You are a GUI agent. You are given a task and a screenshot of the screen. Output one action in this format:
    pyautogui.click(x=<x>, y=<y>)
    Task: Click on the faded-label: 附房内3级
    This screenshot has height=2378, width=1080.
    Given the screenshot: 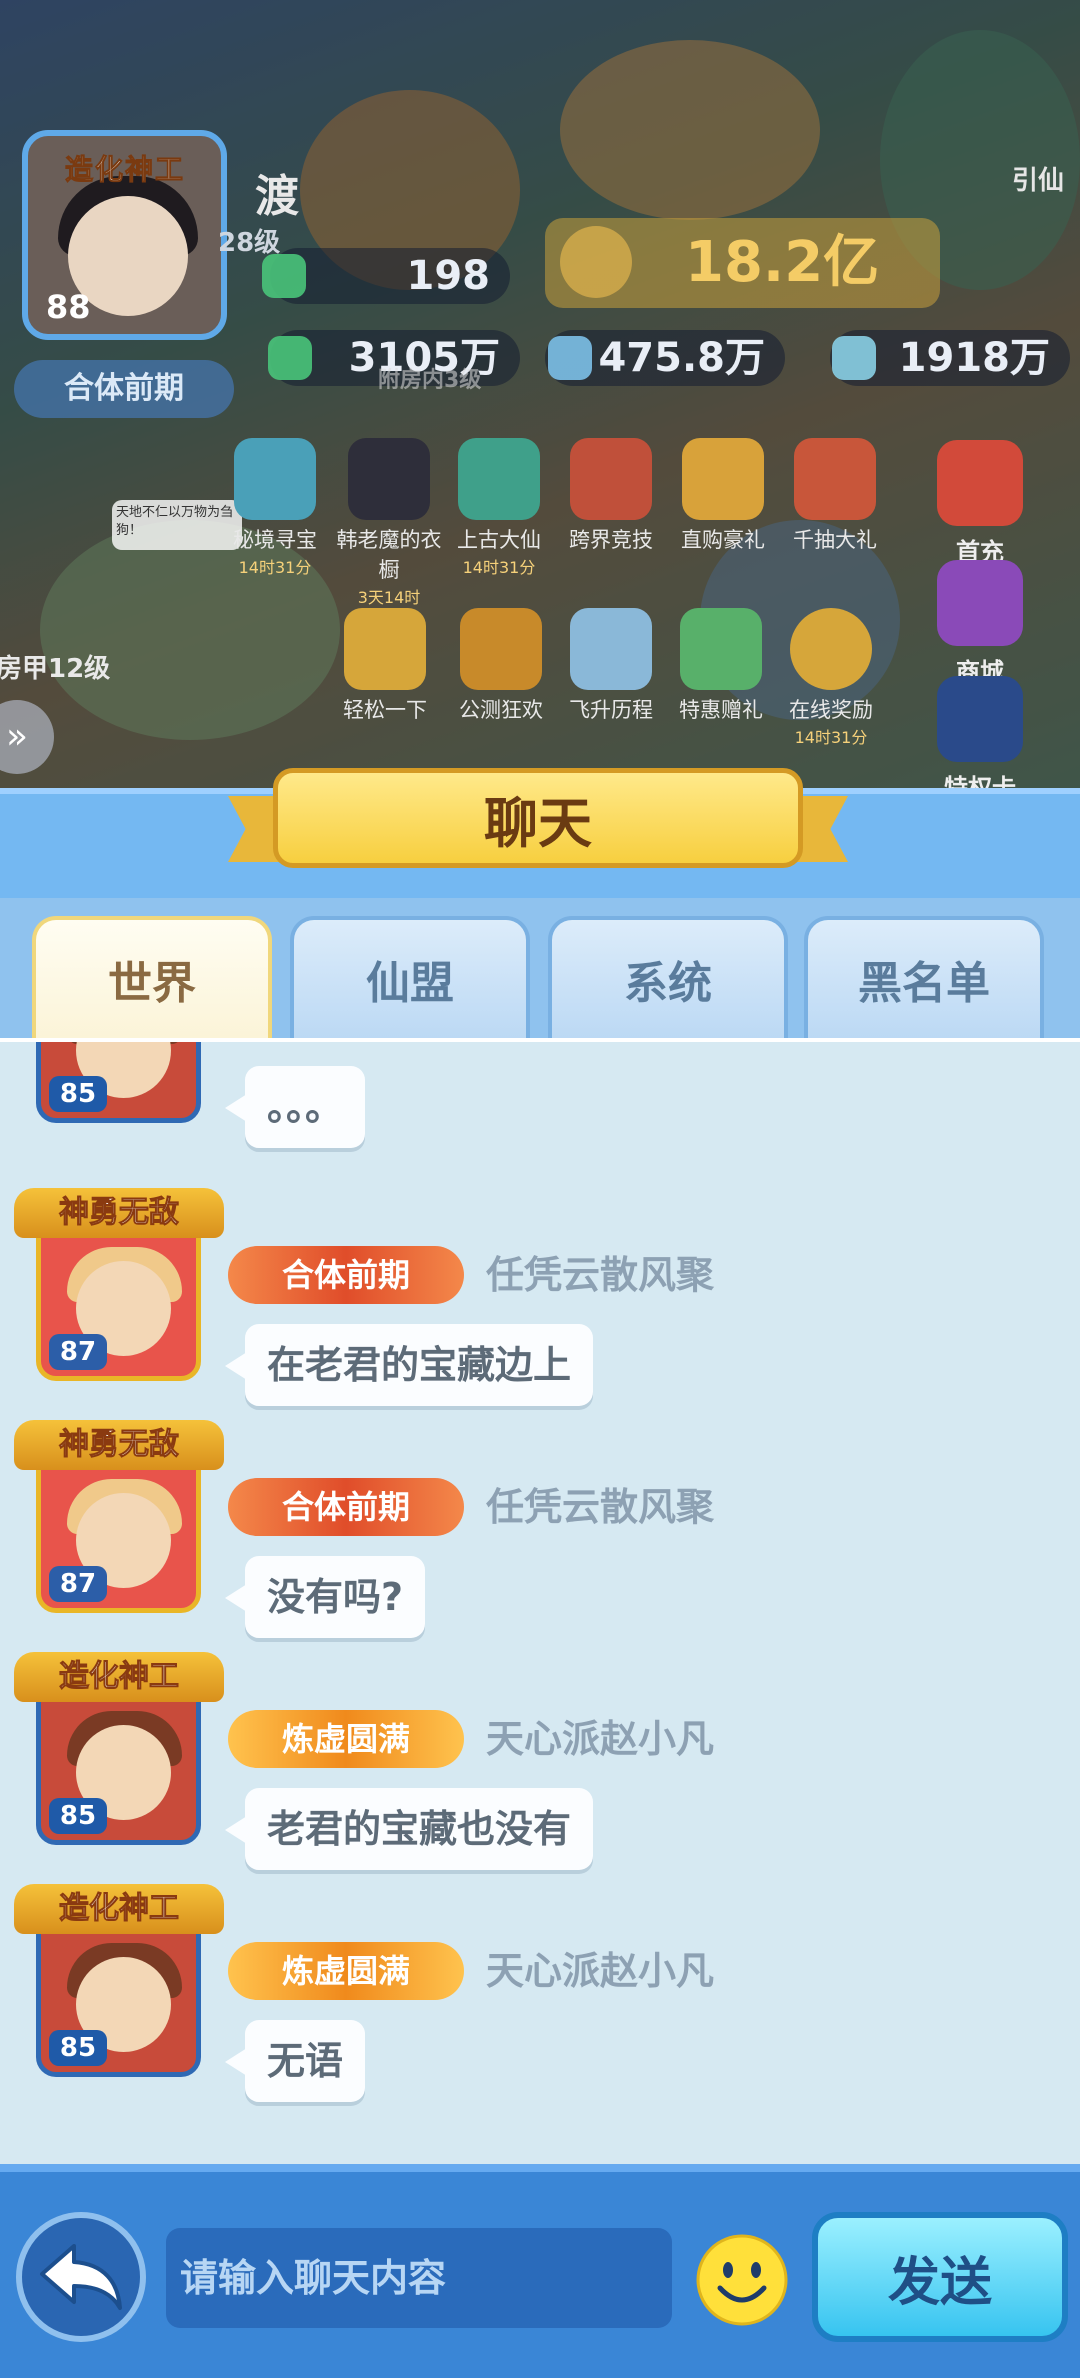 What is the action you would take?
    pyautogui.click(x=430, y=380)
    